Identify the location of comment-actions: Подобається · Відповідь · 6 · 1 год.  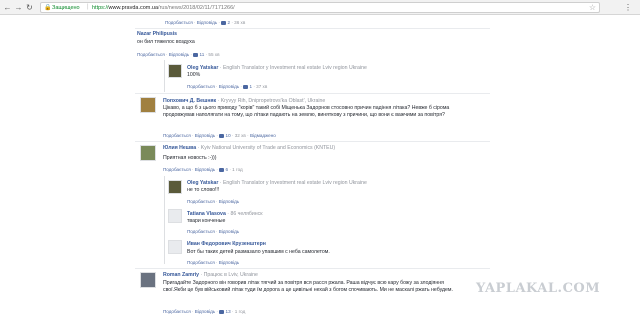
(203, 169).